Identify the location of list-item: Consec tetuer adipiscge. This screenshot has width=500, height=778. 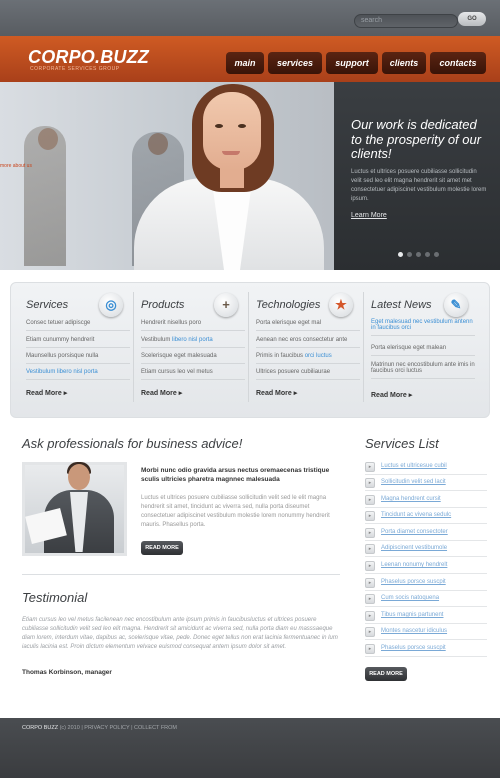
(78, 325).